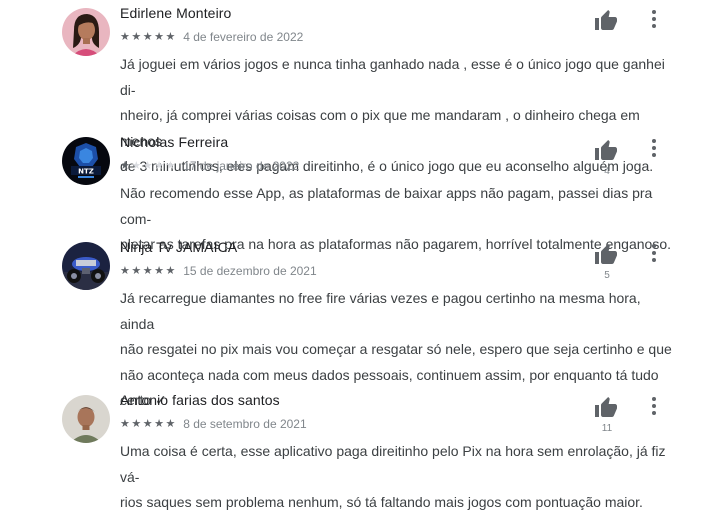 The height and width of the screenshot is (516, 701). I want to click on man-avatar-icon, so click(86, 419).